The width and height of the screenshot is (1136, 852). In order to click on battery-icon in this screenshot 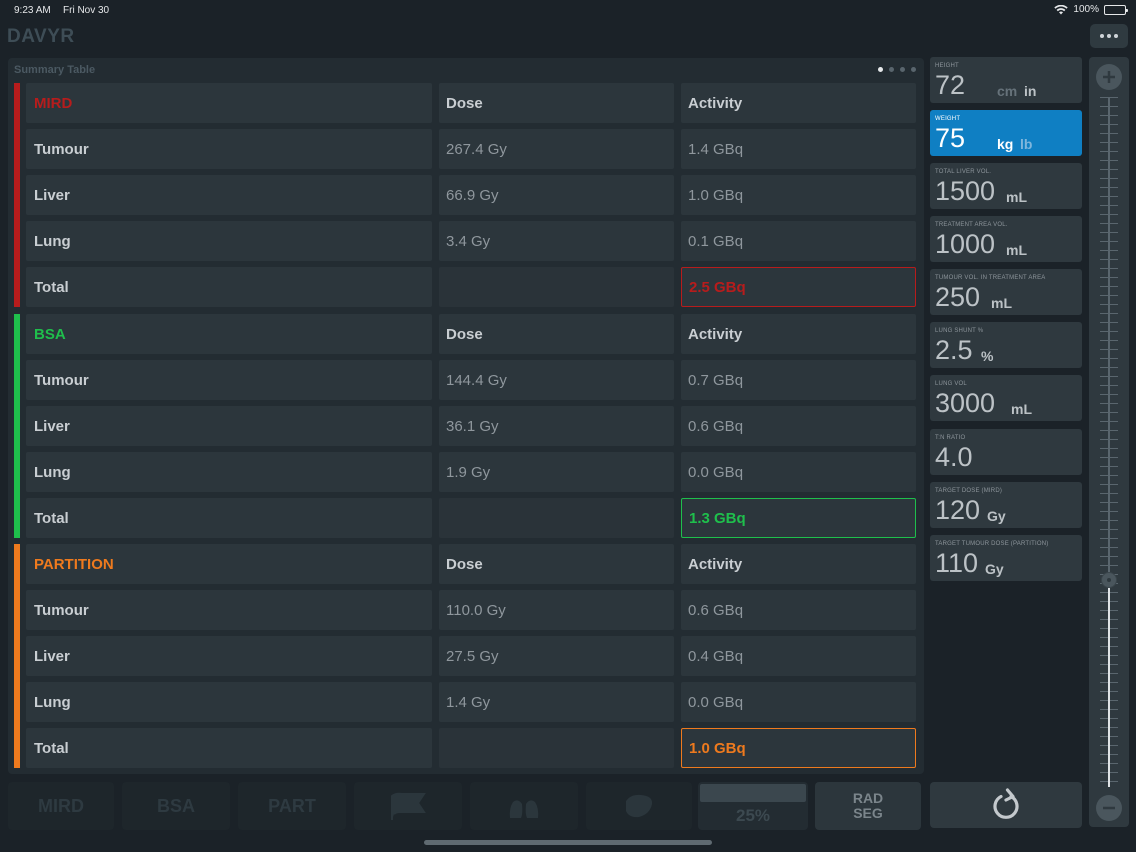, I will do `click(1116, 9)`.